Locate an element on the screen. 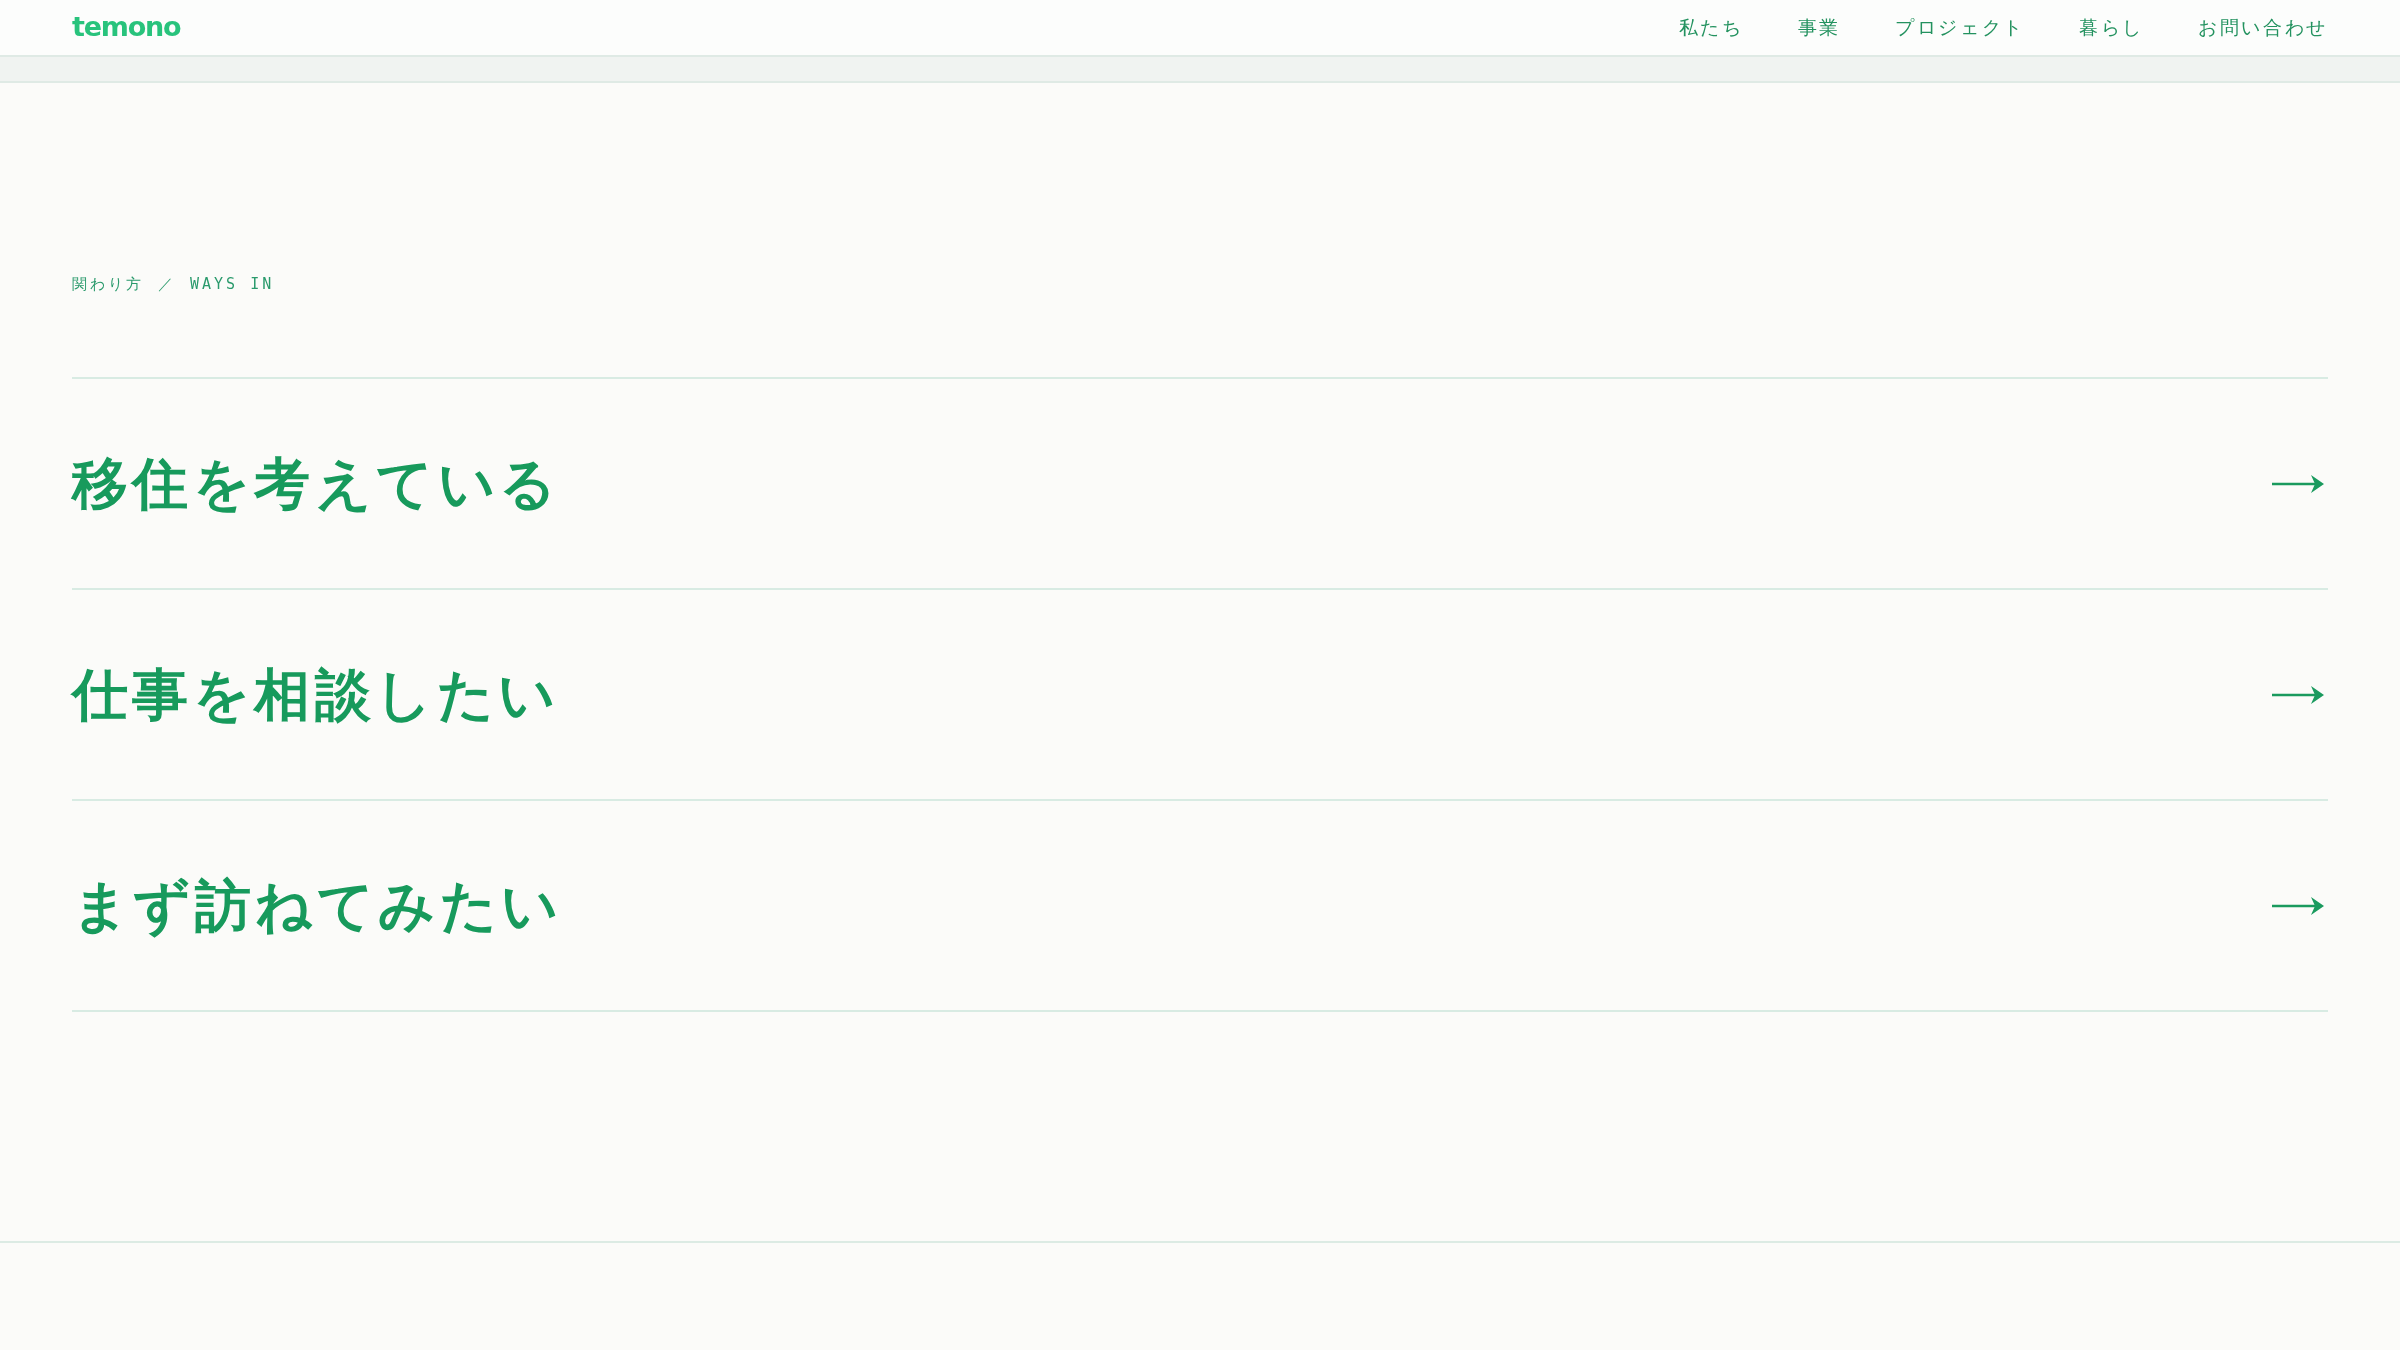  nav-link: 私たち is located at coordinates (1711, 27).